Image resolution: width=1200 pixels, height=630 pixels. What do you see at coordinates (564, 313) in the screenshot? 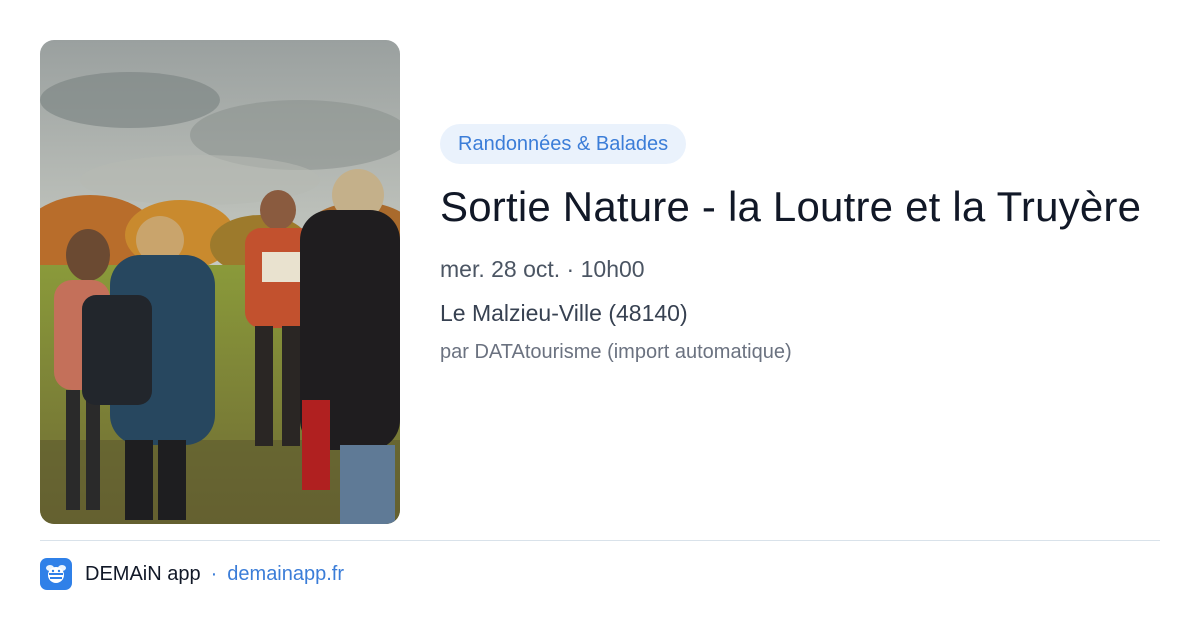
I see `event-location: Le Malzieu-Ville (48140)` at bounding box center [564, 313].